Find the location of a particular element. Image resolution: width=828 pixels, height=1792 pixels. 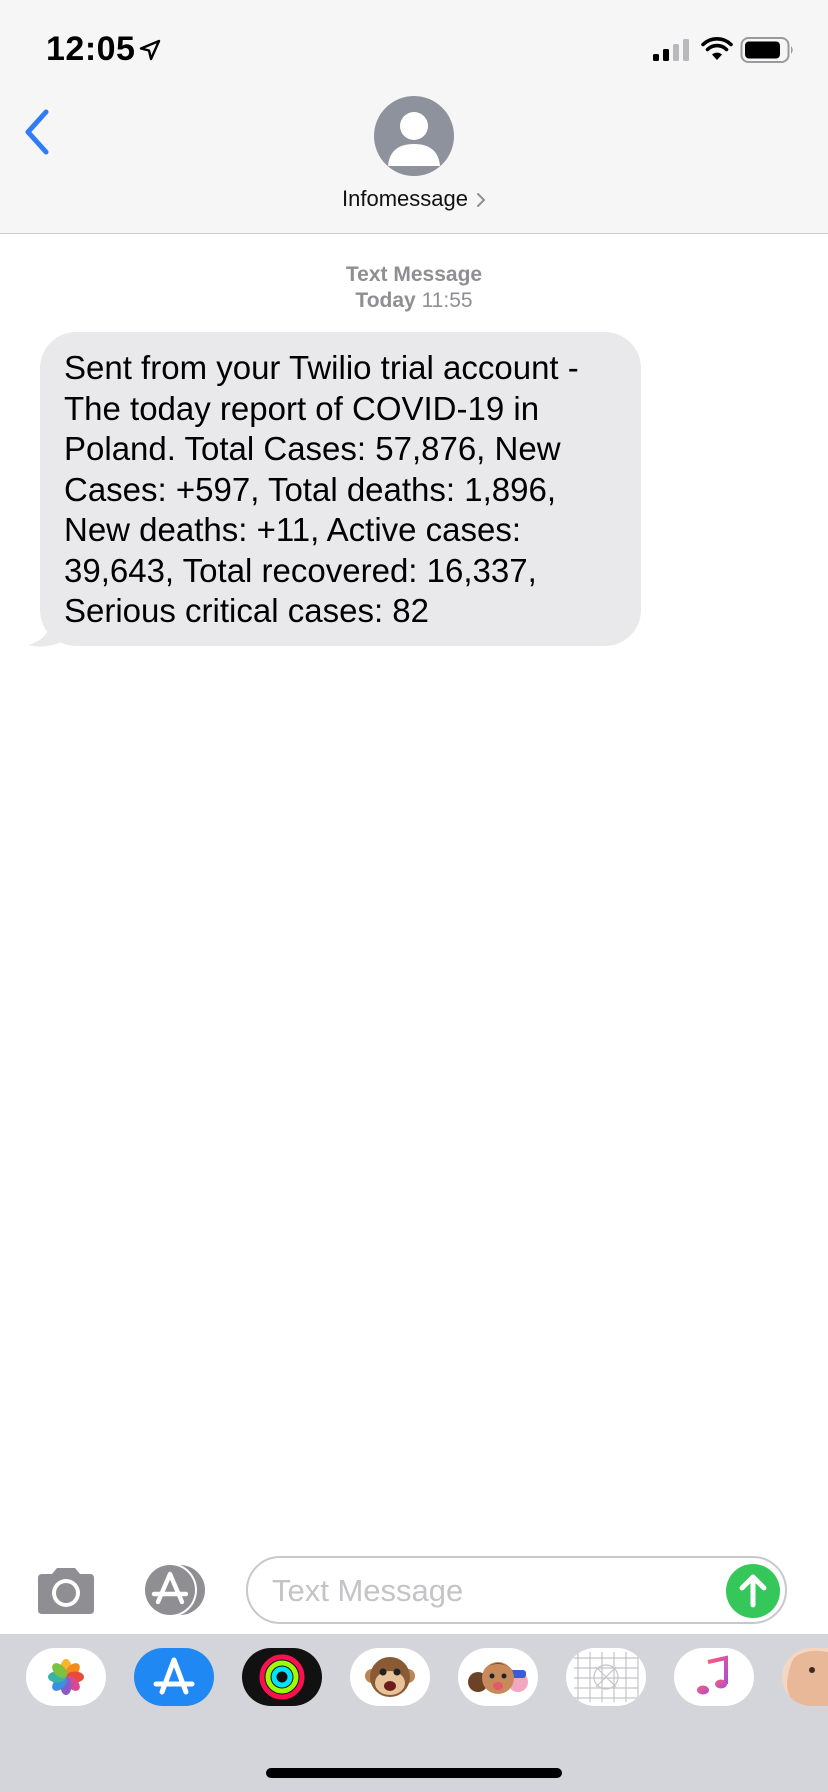

app-store-app-icon is located at coordinates (174, 1677).